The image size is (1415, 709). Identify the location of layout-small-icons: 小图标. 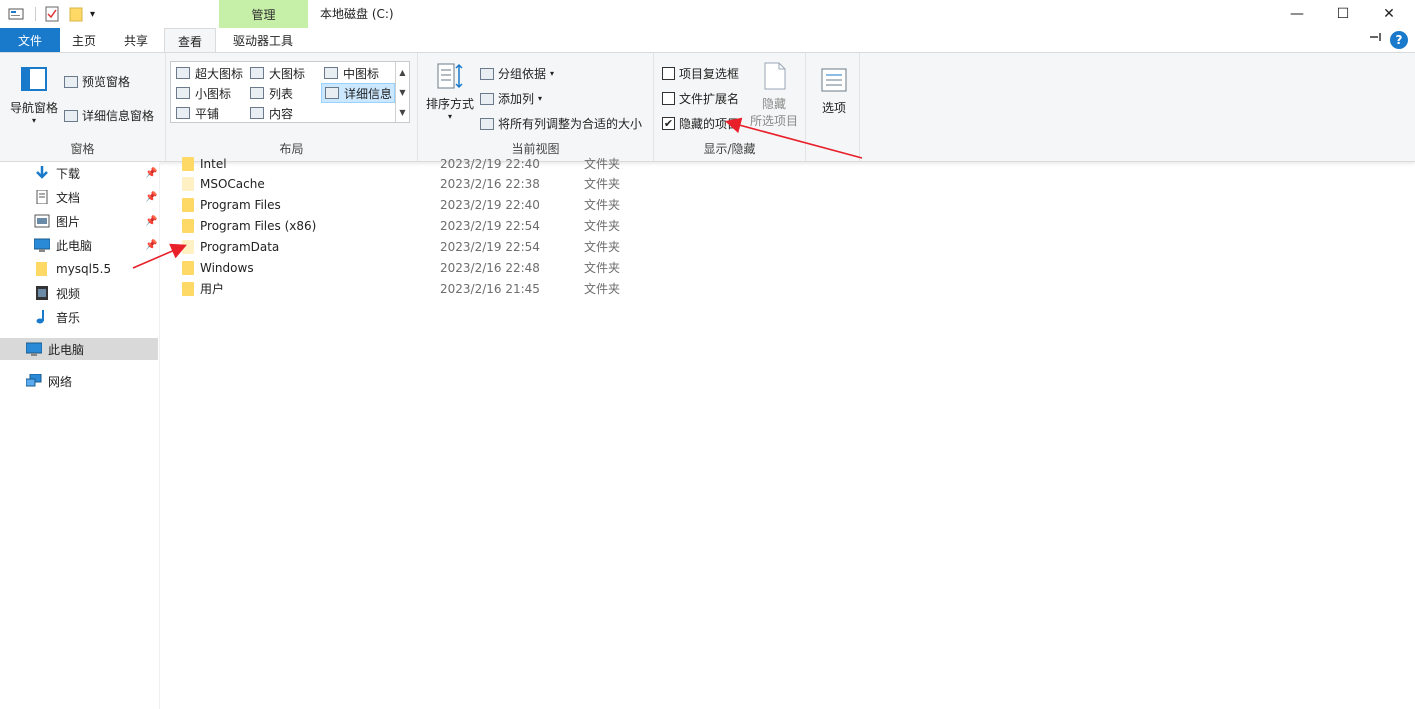
(209, 93).